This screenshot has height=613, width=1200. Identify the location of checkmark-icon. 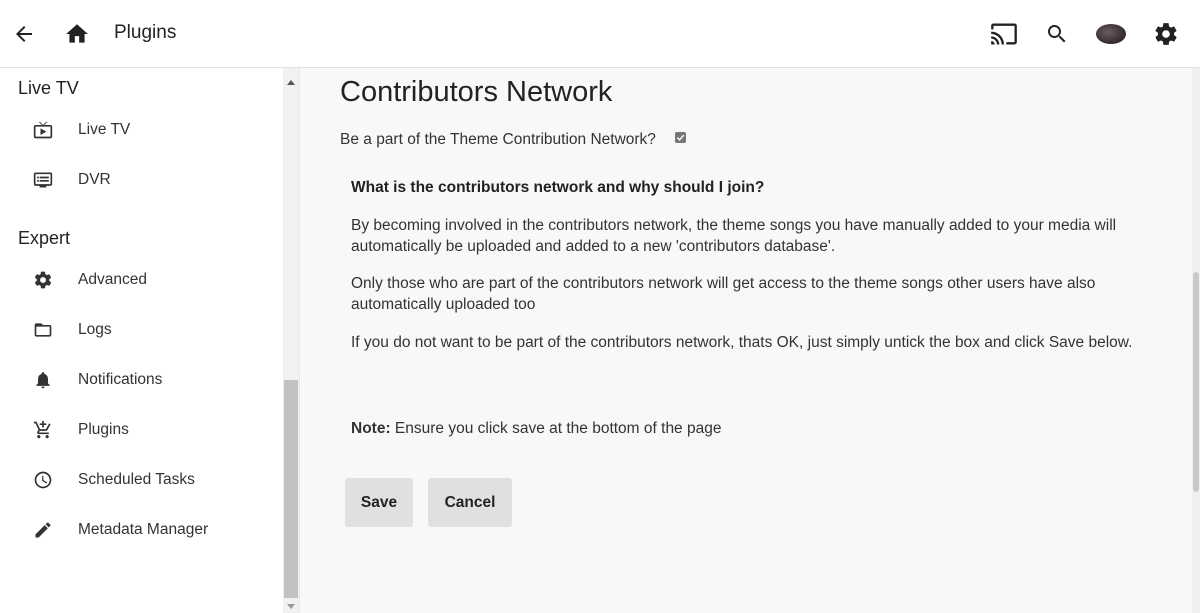
(680, 137).